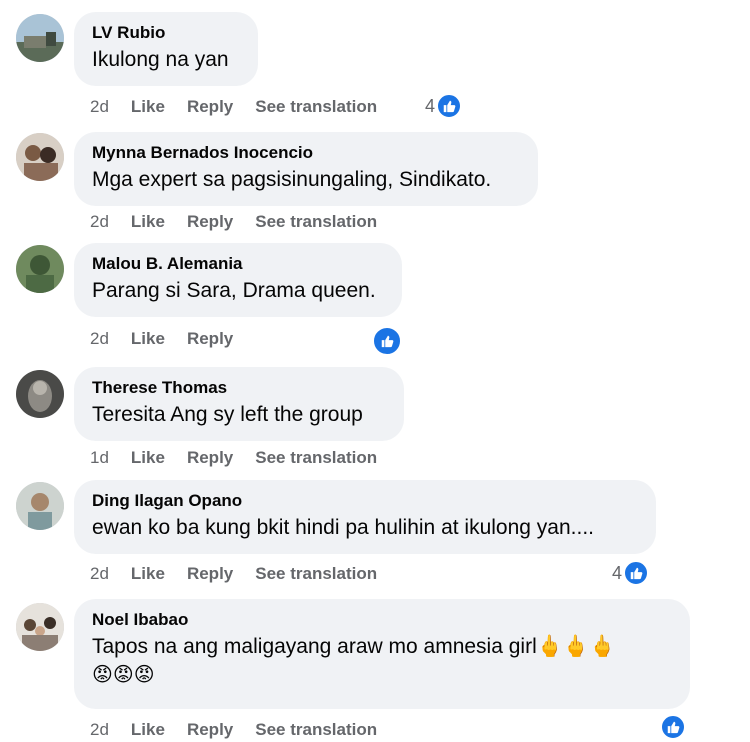 This screenshot has height=742, width=750. Describe the element at coordinates (160, 59) in the screenshot. I see `comment-text: Ikulong na yan` at that location.